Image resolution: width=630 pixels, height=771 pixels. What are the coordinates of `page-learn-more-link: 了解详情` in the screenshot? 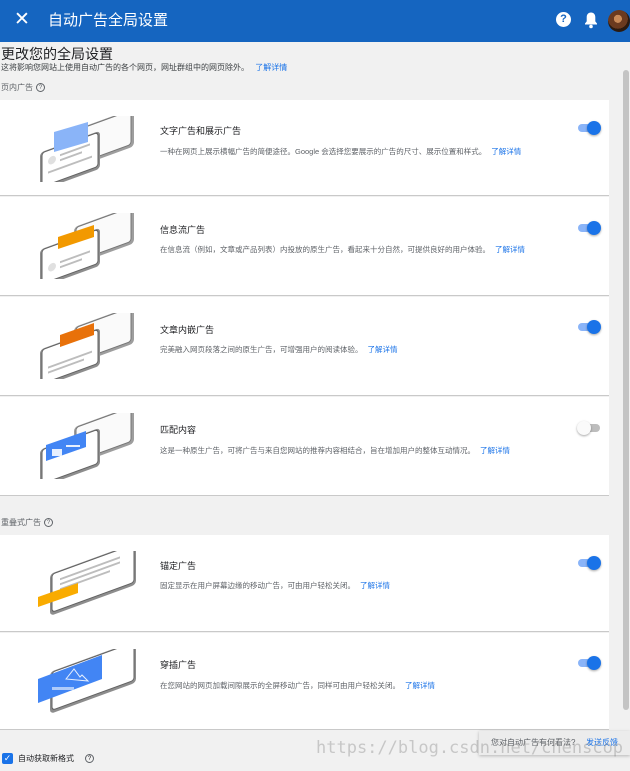 It's located at (271, 67).